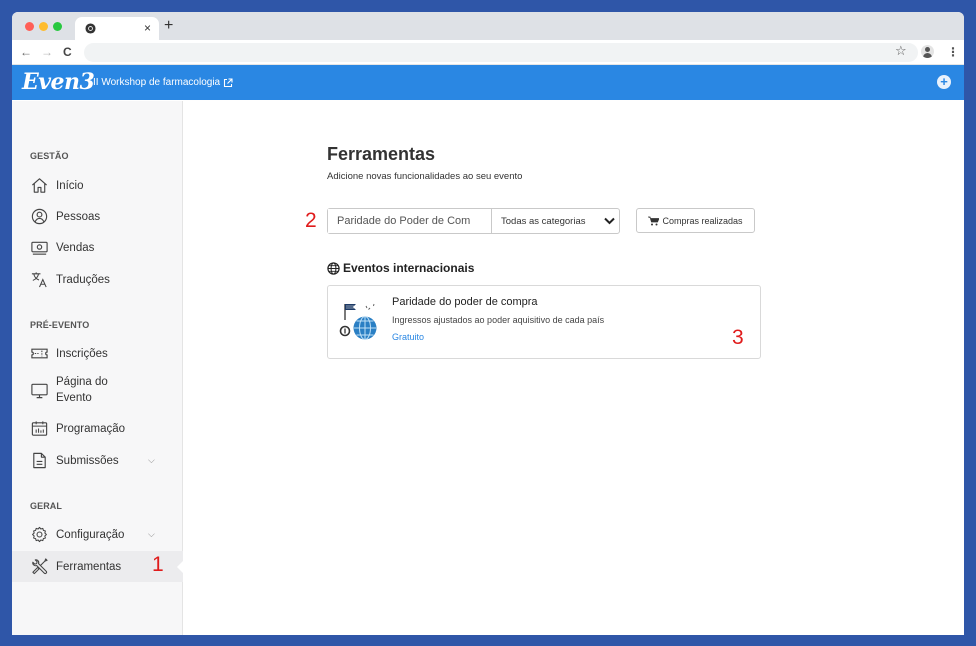 The image size is (976, 646). Describe the element at coordinates (654, 220) in the screenshot. I see `shopping-cart-icon` at that location.